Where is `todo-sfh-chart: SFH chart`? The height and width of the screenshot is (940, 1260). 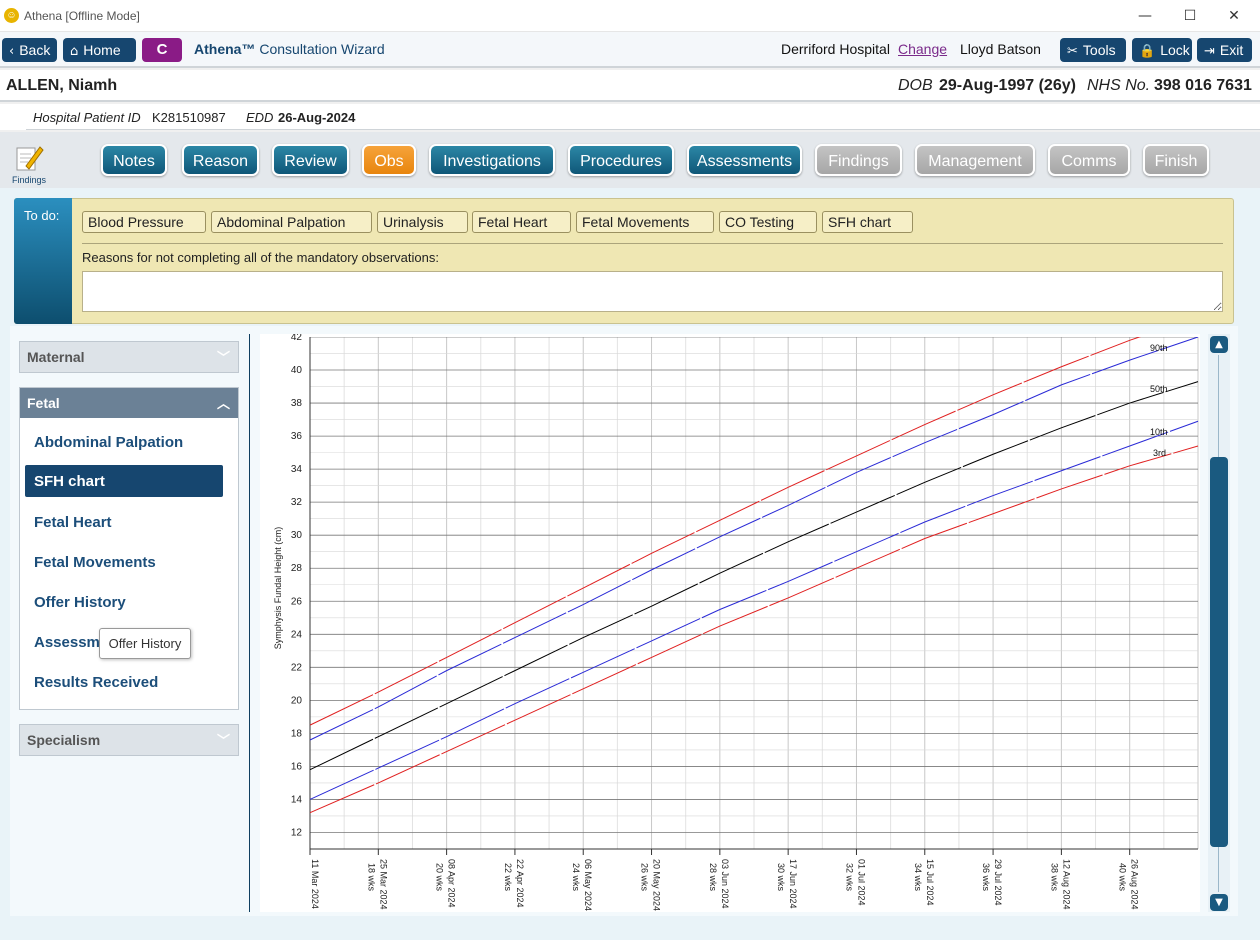
todo-sfh-chart: SFH chart is located at coordinates (867, 222).